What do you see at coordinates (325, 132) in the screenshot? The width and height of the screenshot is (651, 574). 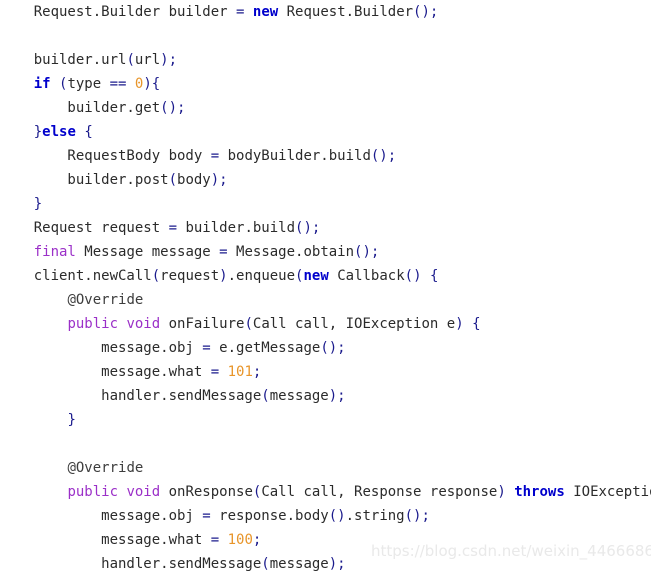 I see `code-line: }else {` at bounding box center [325, 132].